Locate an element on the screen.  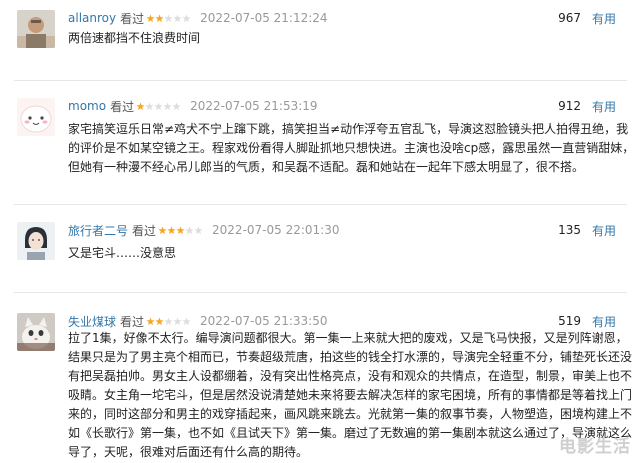
comment-text-line: 又是宅斗……没意思 is located at coordinates (122, 253).